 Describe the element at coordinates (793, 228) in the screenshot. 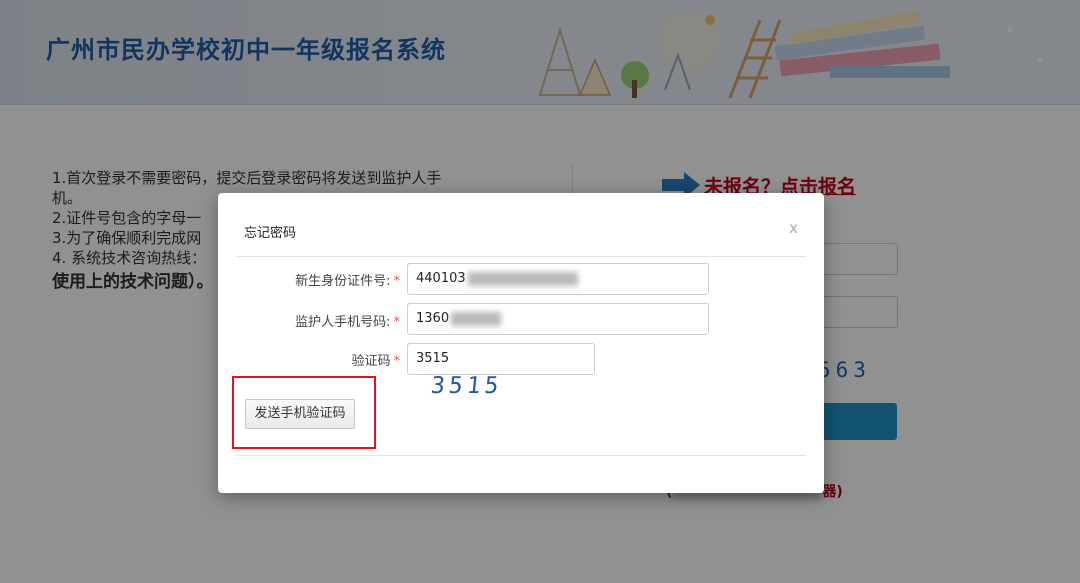

I see `close-icon: x` at that location.